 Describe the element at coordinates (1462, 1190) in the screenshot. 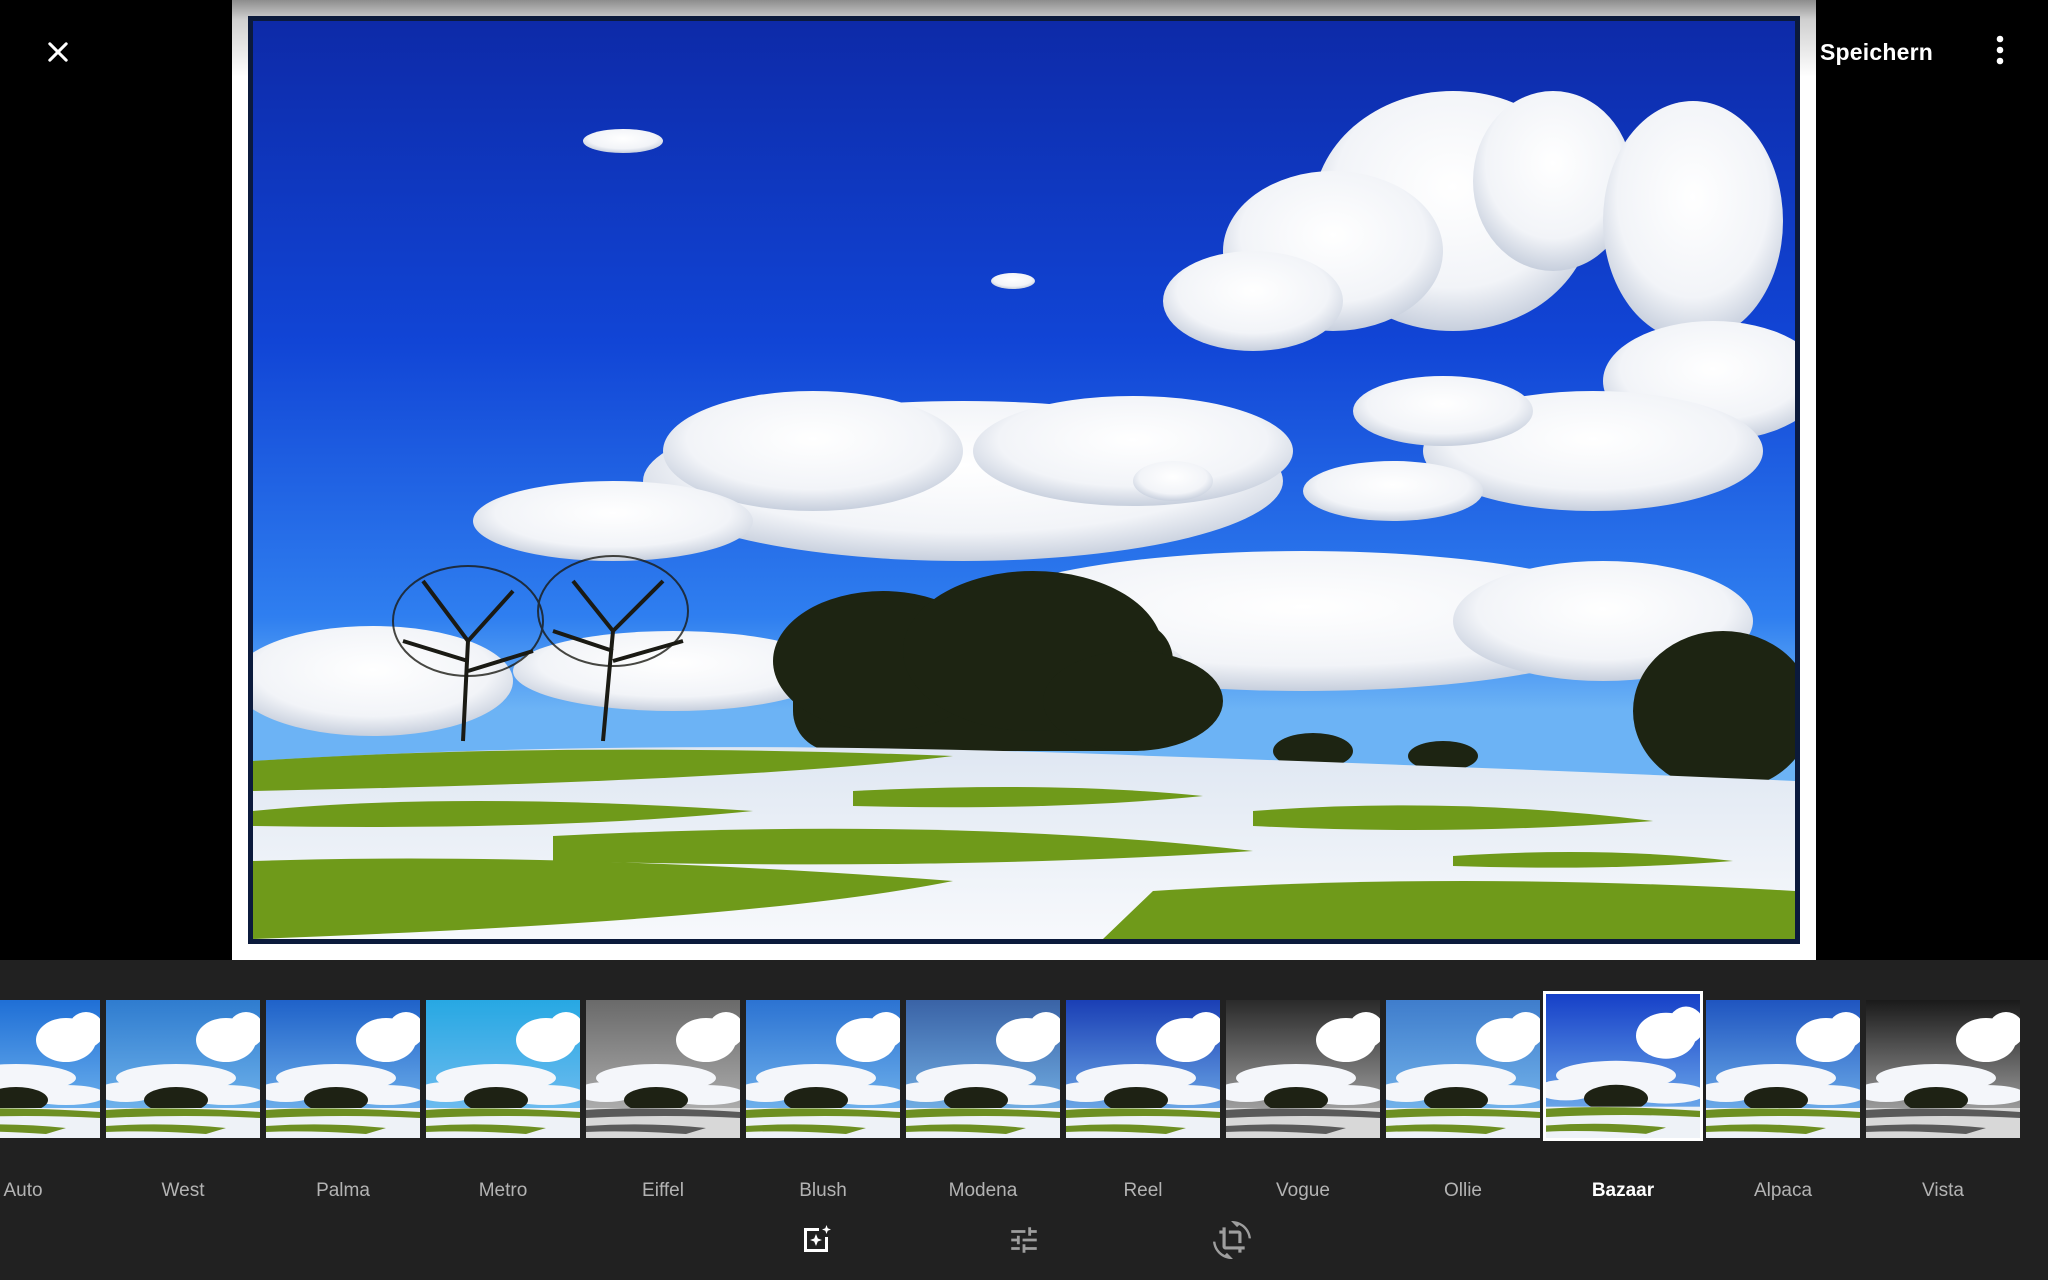

I see `filter-label: Ollie` at that location.